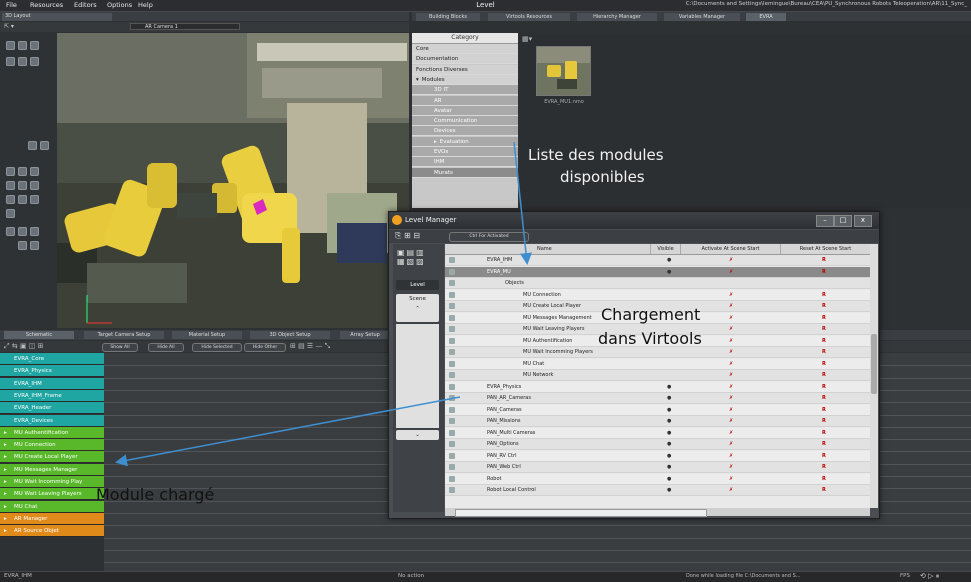 The width and height of the screenshot is (971, 582). What do you see at coordinates (651, 314) in the screenshot?
I see `annotation-loading-line1: Chargement` at bounding box center [651, 314].